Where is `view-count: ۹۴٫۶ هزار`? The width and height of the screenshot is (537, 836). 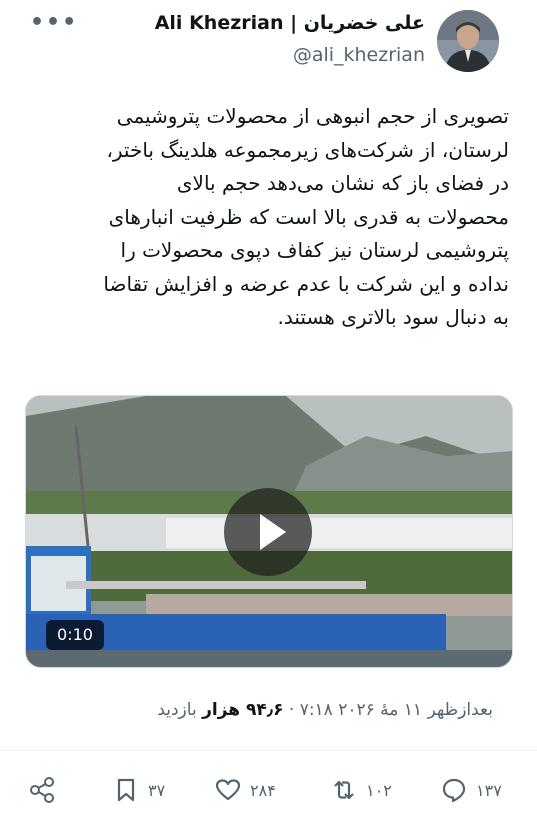 view-count: ۹۴٫۶ هزار is located at coordinates (243, 710).